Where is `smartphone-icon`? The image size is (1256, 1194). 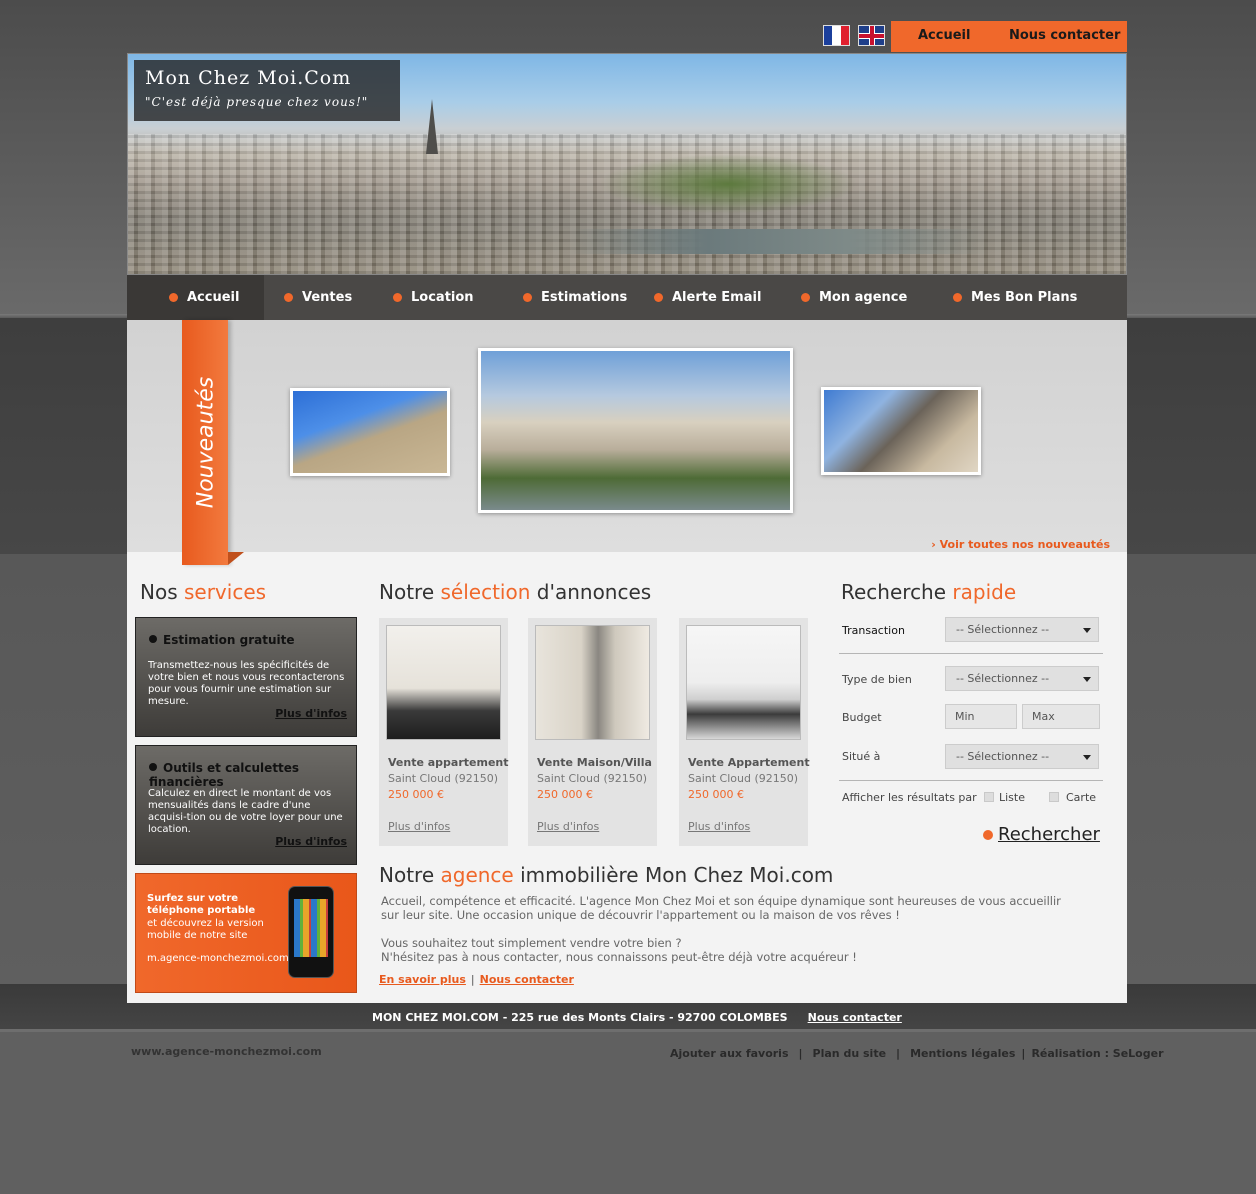
smartphone-icon is located at coordinates (311, 932).